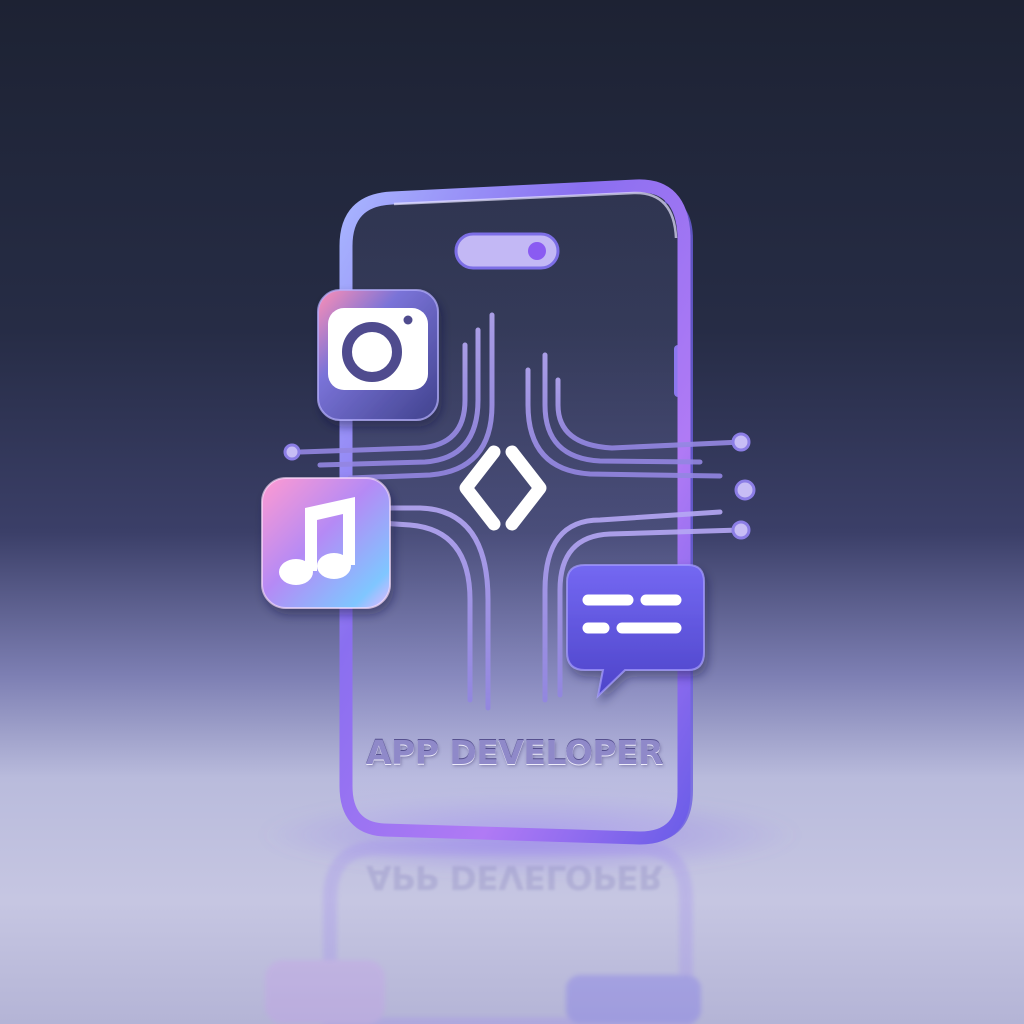  I want to click on headline-reflection: APP DEVELOPER, so click(514, 877).